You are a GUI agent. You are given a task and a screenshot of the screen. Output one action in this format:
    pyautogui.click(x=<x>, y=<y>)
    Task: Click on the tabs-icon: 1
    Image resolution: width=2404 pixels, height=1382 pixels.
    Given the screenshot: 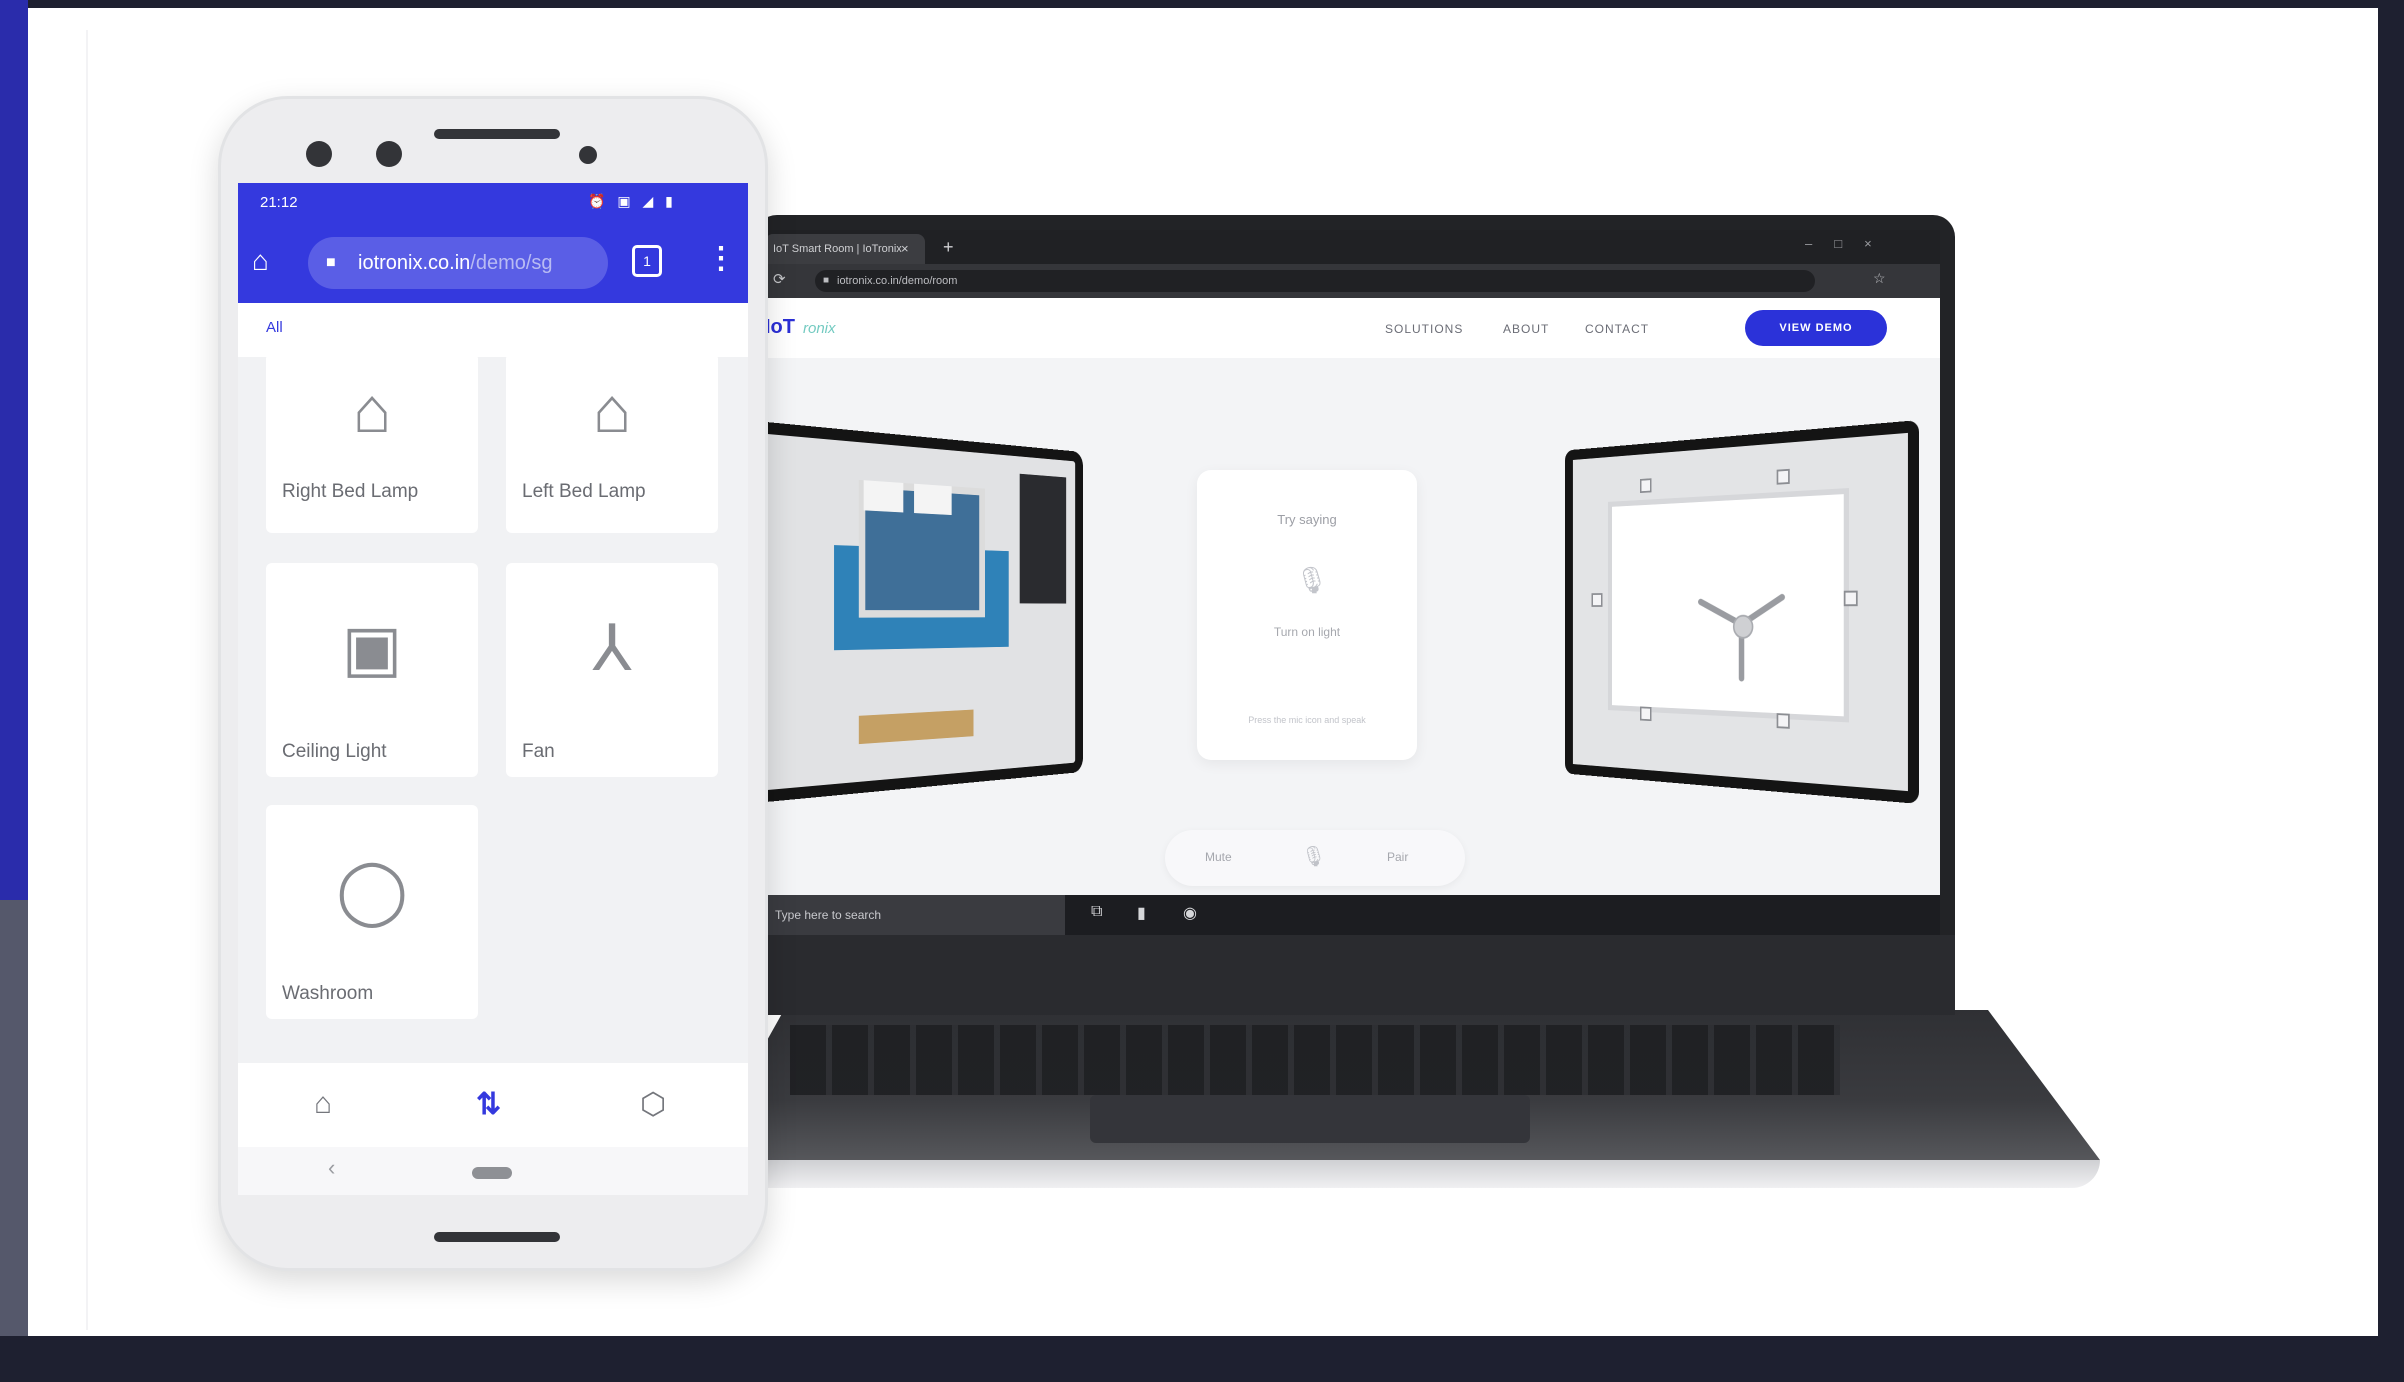 What is the action you would take?
    pyautogui.click(x=647, y=261)
    